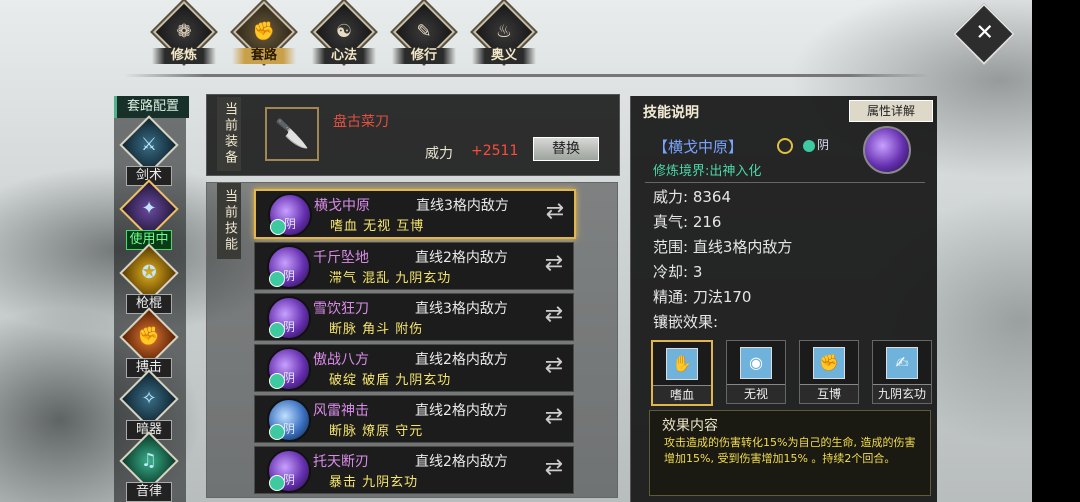 The width and height of the screenshot is (1080, 502). What do you see at coordinates (414, 470) in the screenshot?
I see `skill-row: 阴 托天断刃 直线2格内敌方 暴击 九阴玄功 ⇄` at bounding box center [414, 470].